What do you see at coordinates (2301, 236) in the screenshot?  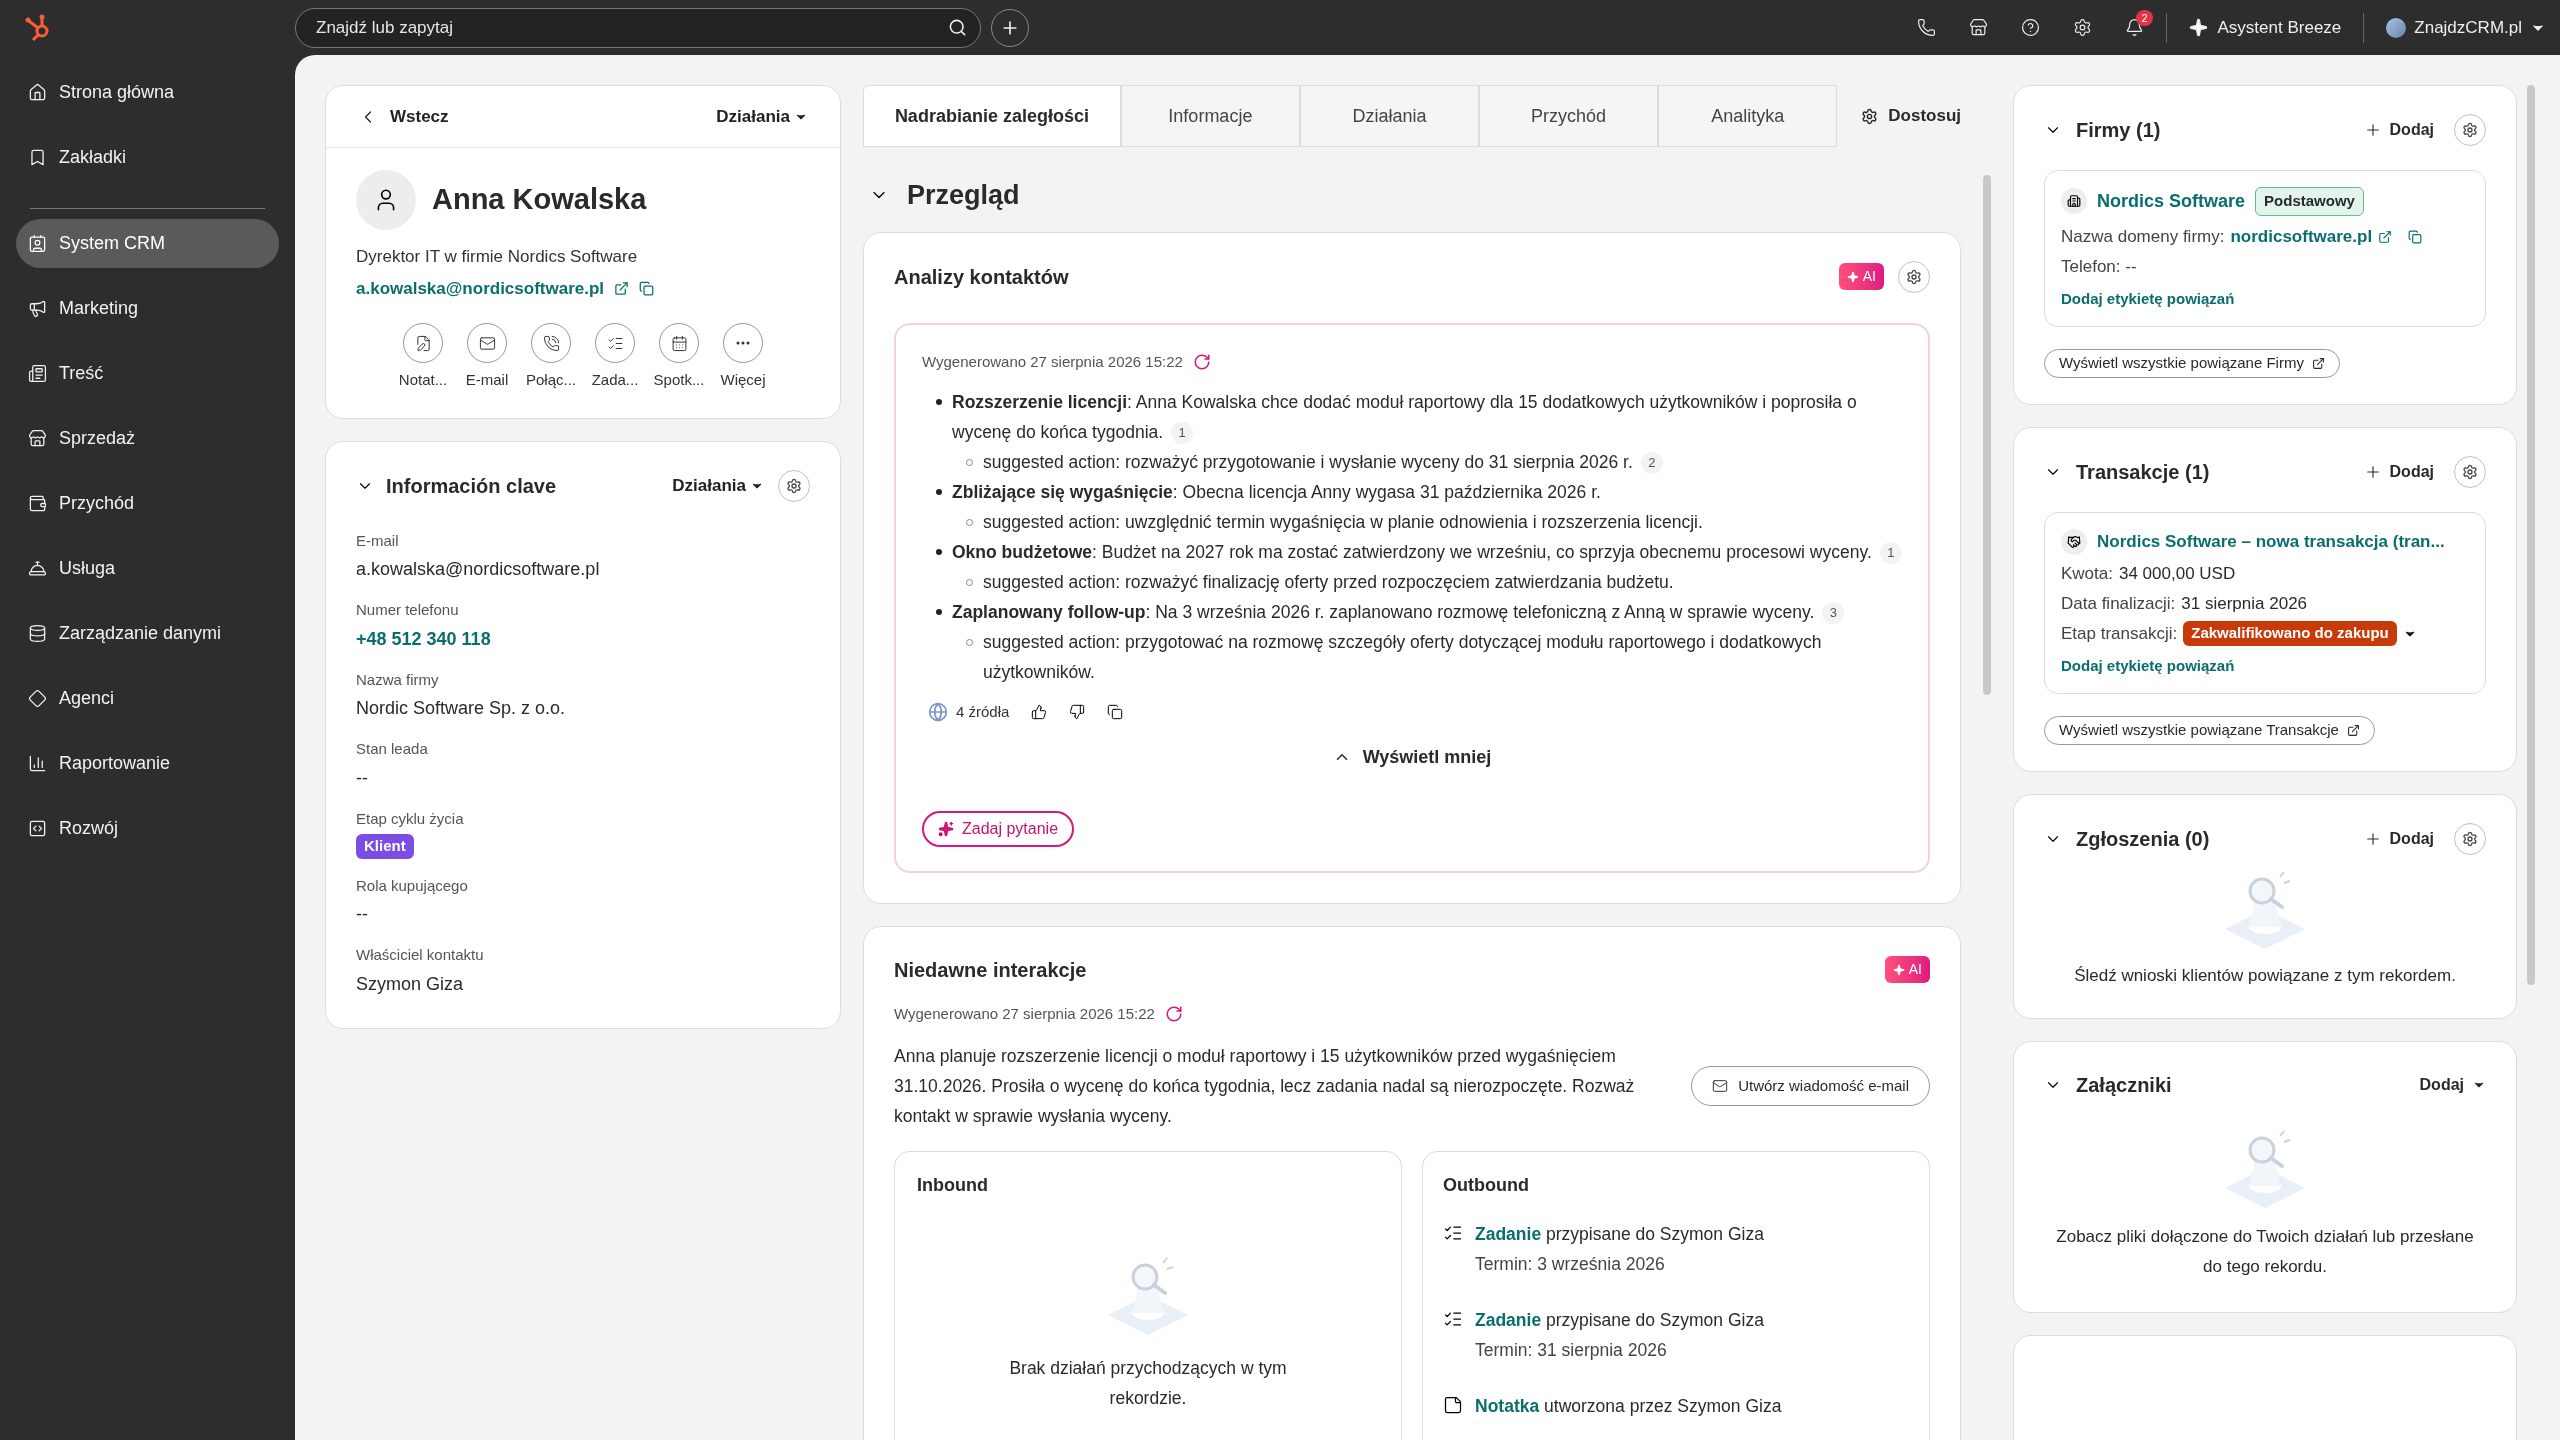 I see `domain-link: nordicsoftware.pl` at bounding box center [2301, 236].